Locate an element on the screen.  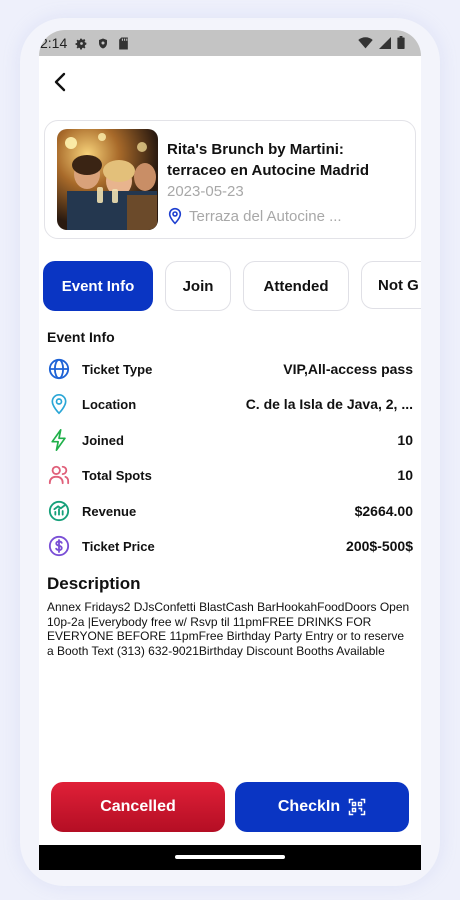
dollar-circle-icon is located at coordinates (59, 546).